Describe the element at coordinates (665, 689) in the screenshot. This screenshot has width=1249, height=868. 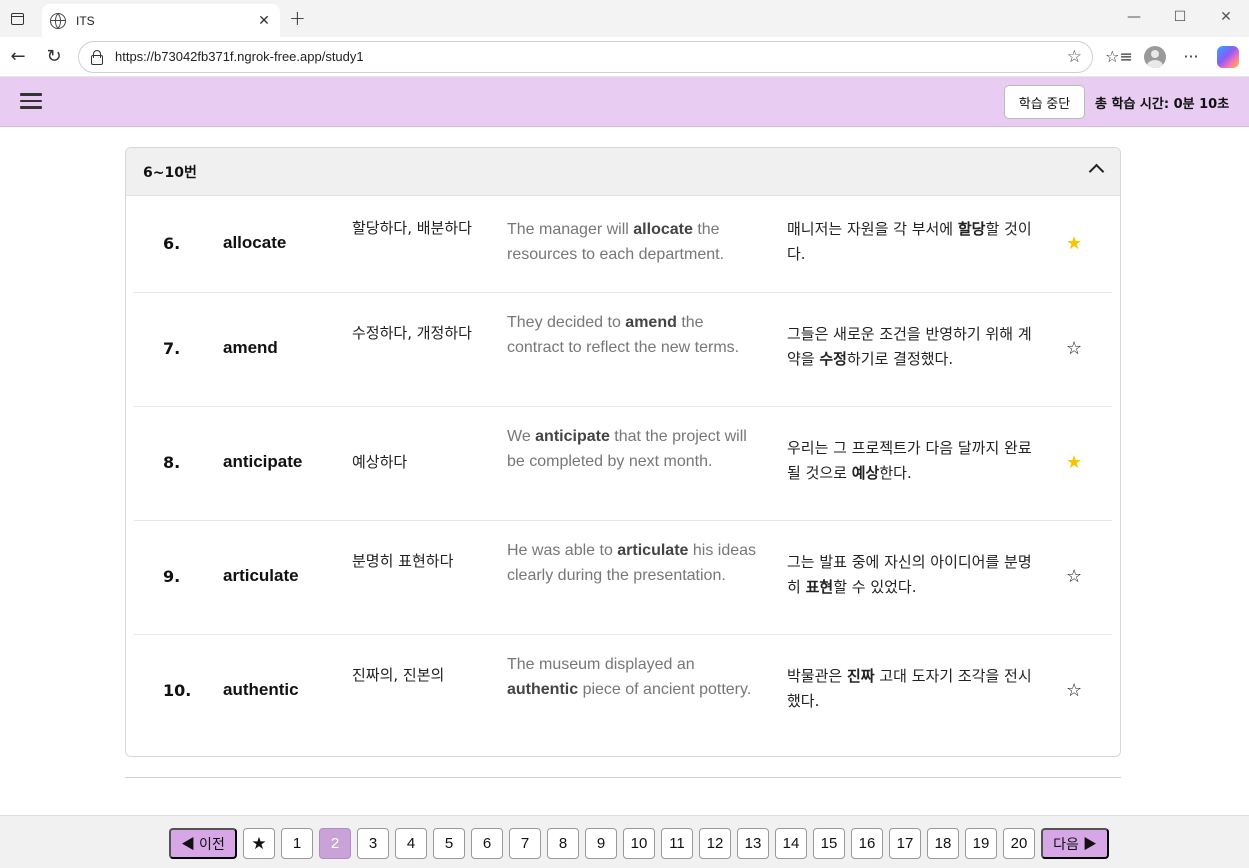
I see `example-text: piece of ancient pottery.` at that location.